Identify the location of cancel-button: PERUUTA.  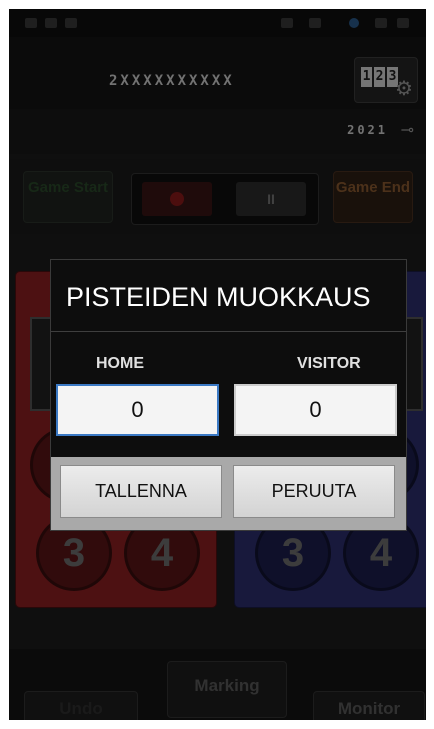
(314, 491).